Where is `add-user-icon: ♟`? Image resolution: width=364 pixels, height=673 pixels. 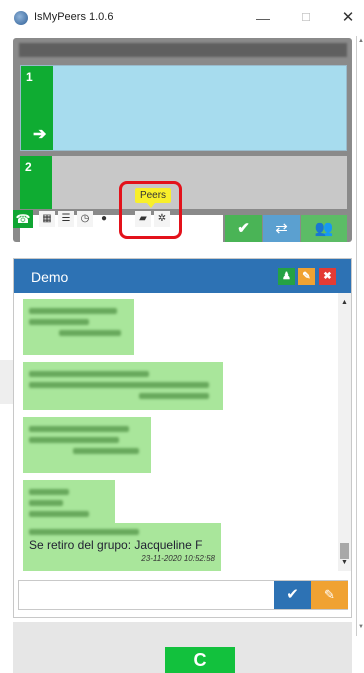 add-user-icon: ♟ is located at coordinates (286, 276).